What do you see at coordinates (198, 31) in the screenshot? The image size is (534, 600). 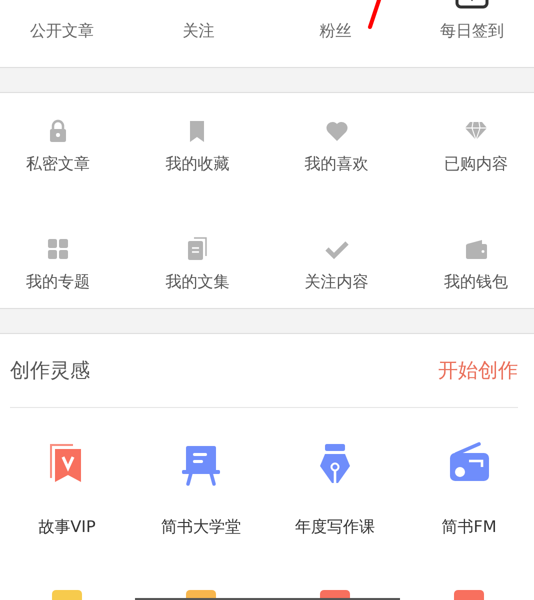 I see `stat-label: 关注` at bounding box center [198, 31].